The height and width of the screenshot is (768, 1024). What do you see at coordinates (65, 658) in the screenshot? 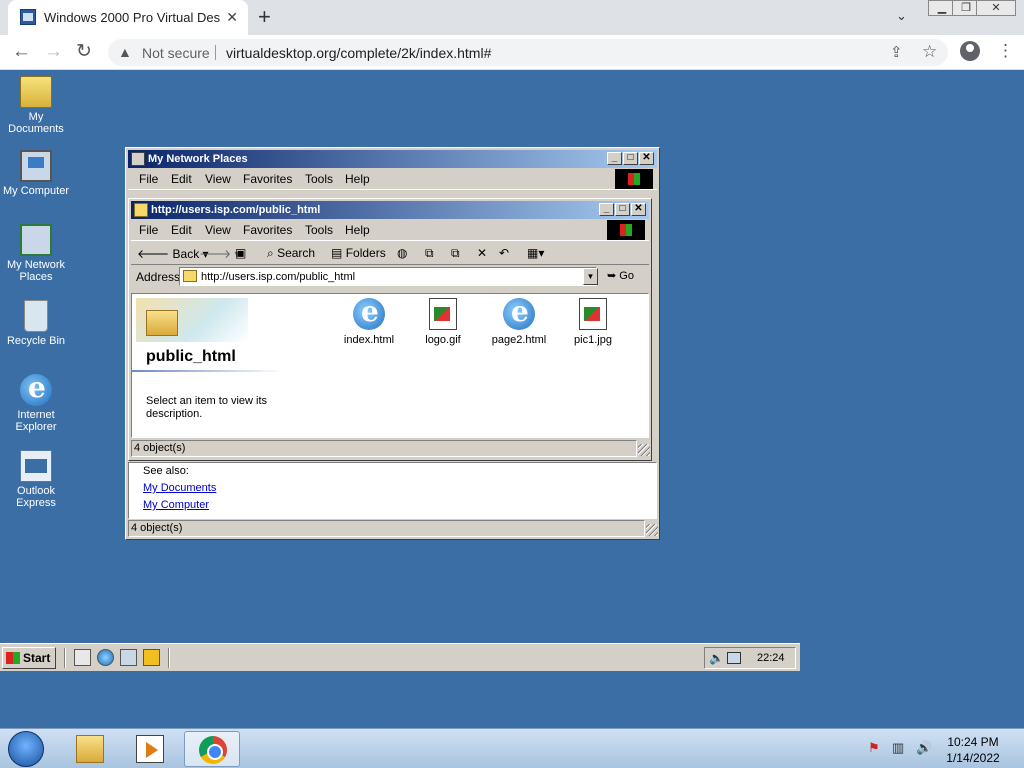
I see `taskbar-divider` at bounding box center [65, 658].